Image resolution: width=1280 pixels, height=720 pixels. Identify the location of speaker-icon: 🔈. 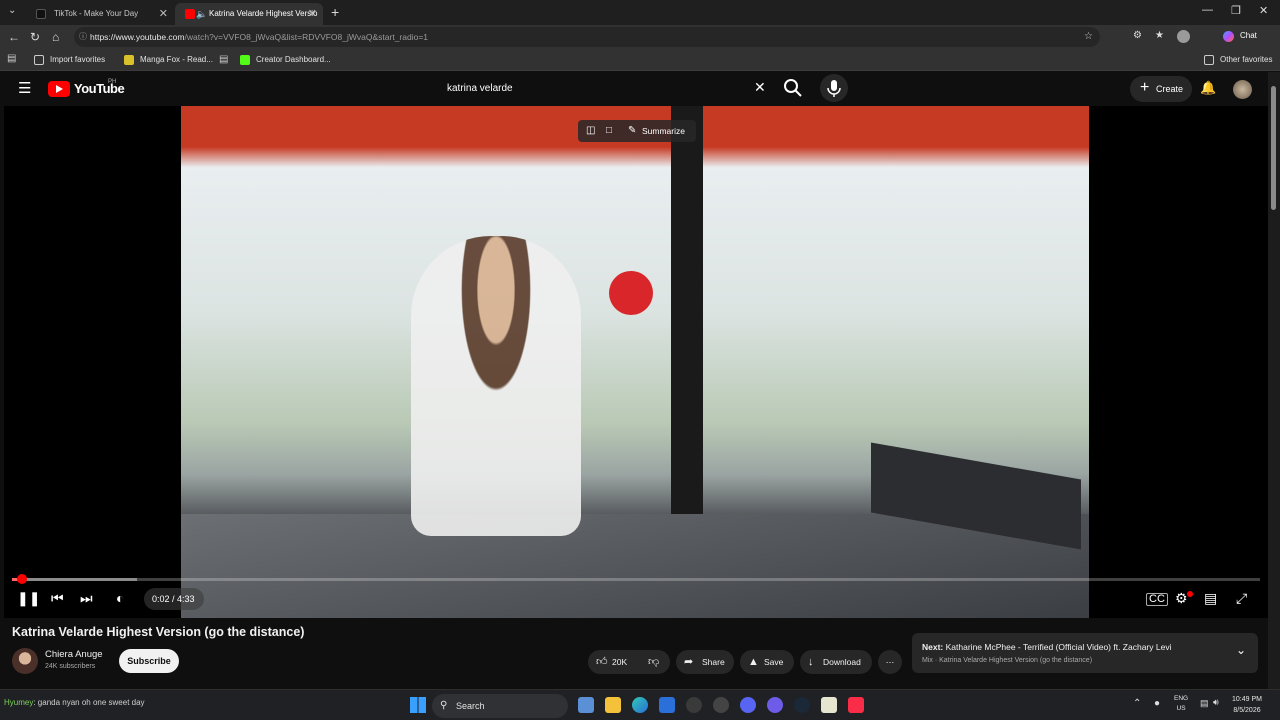
(201, 14).